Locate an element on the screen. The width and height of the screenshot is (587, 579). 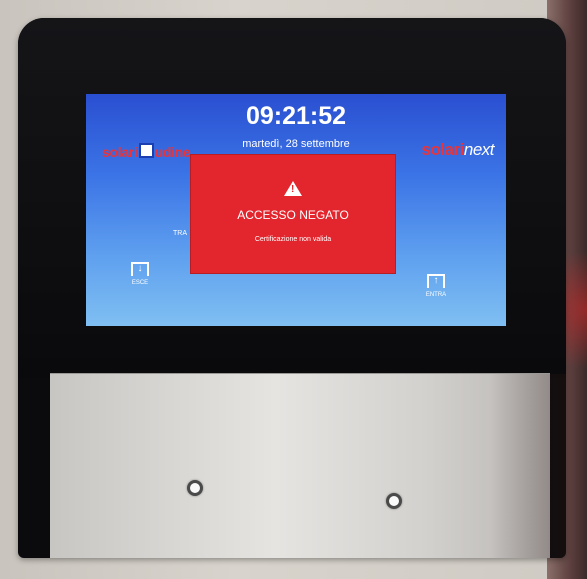
clock-time: 09:21:52 is located at coordinates (296, 116).